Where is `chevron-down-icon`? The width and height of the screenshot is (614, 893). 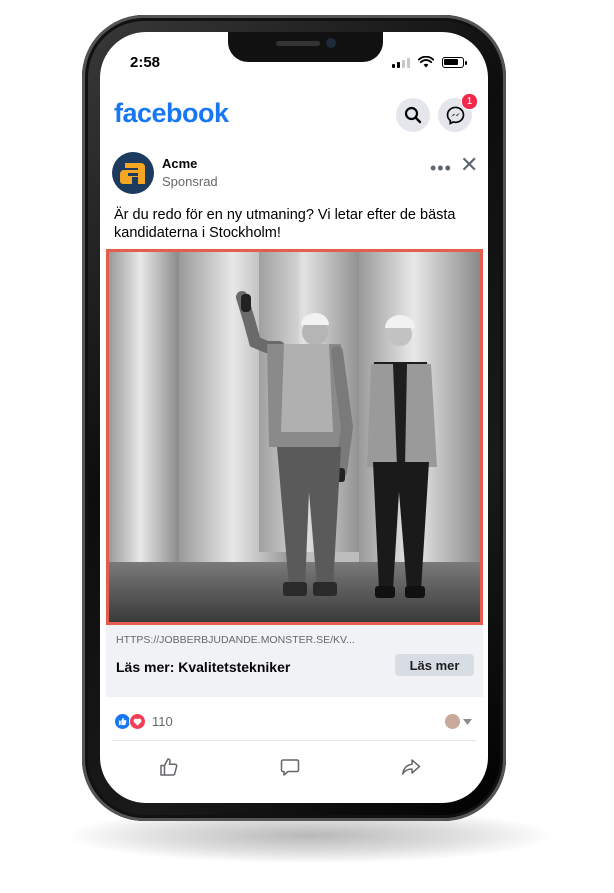 chevron-down-icon is located at coordinates (467, 721).